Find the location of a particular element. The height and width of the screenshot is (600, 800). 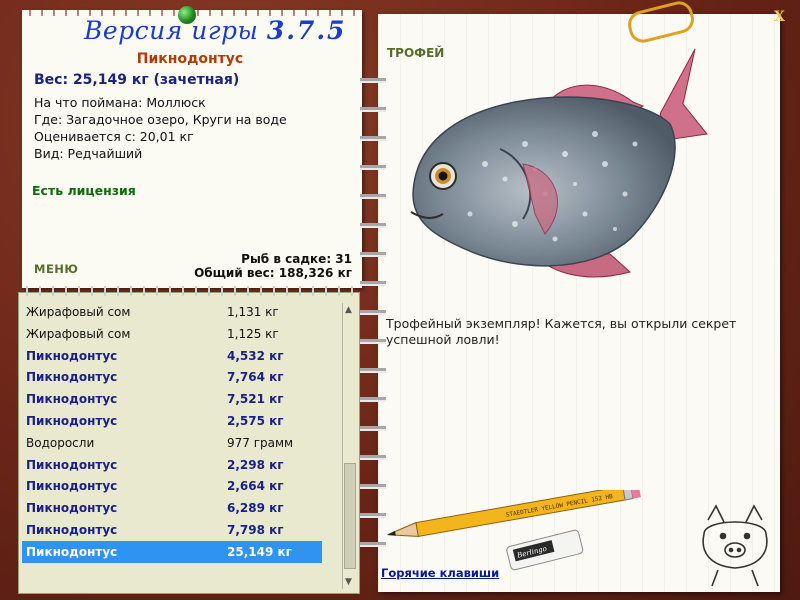

scroll-down-icon: ▼ is located at coordinates (348, 582).